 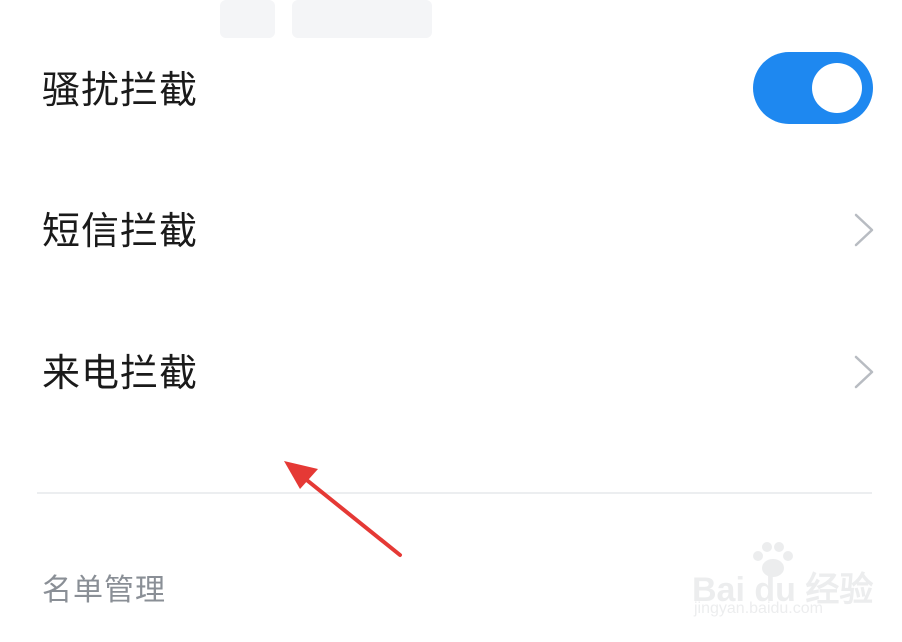 I want to click on sms-intercept-label: 短信拦截, so click(x=120, y=231).